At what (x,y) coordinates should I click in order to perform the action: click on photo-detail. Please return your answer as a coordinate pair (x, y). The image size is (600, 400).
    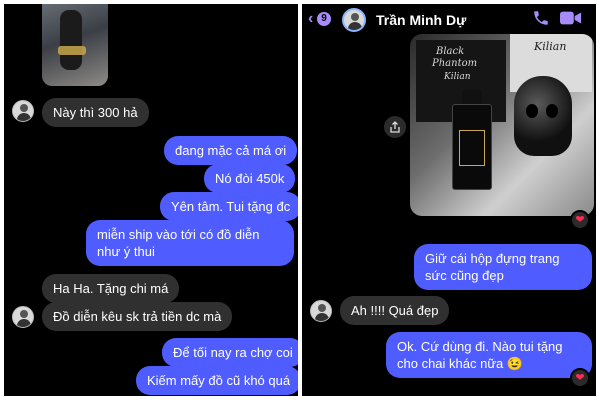
    Looking at the image, I should click on (72, 50).